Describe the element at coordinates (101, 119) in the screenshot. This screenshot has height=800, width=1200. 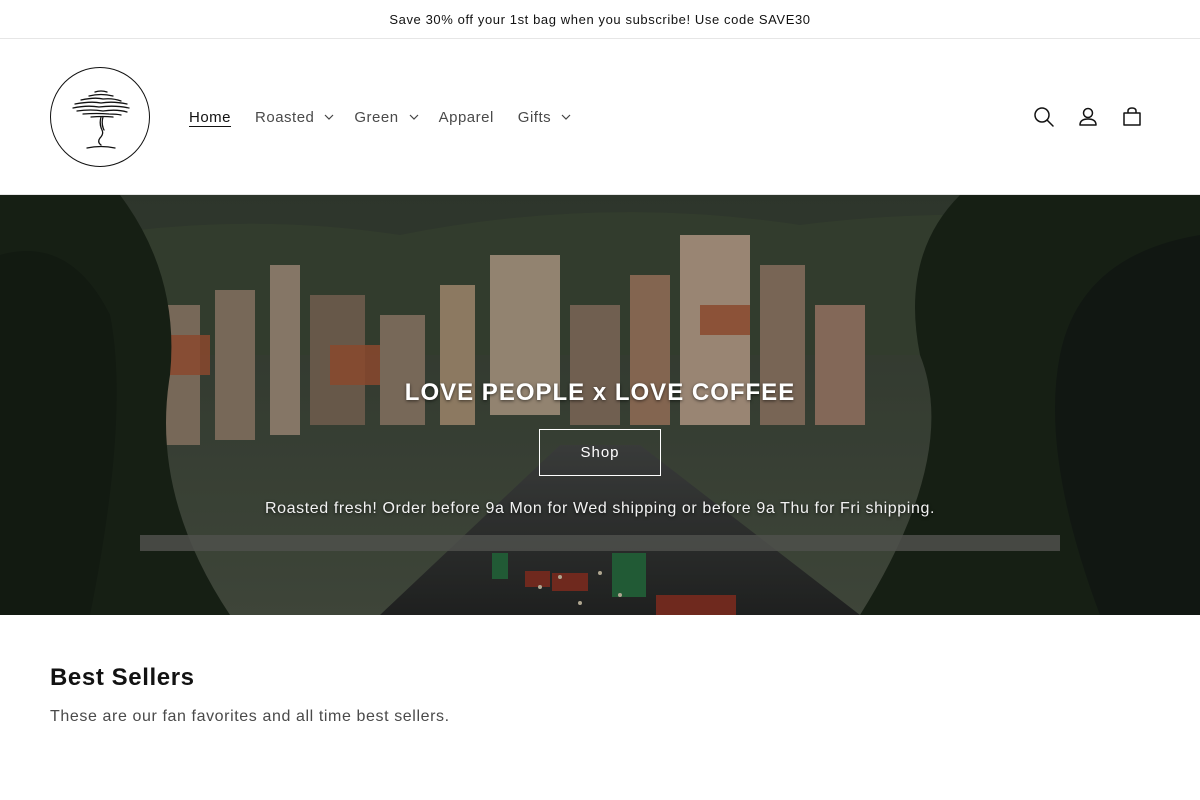
I see `tree-logo-icon` at that location.